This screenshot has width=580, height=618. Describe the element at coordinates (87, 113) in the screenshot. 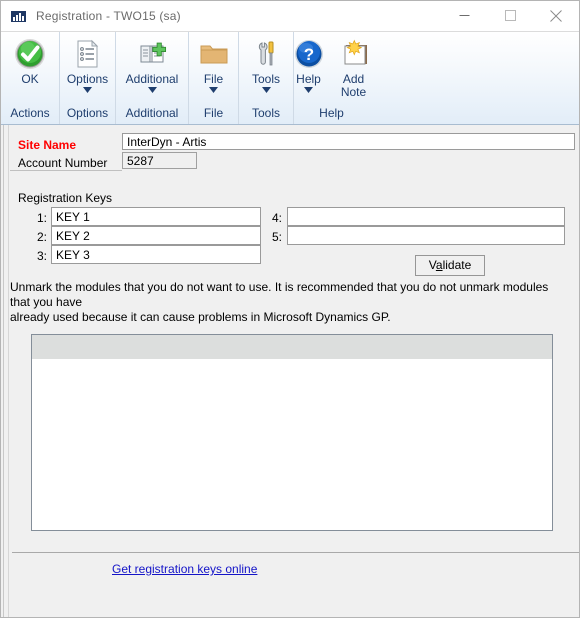

I see `ribbon-group-label-options: Options` at that location.